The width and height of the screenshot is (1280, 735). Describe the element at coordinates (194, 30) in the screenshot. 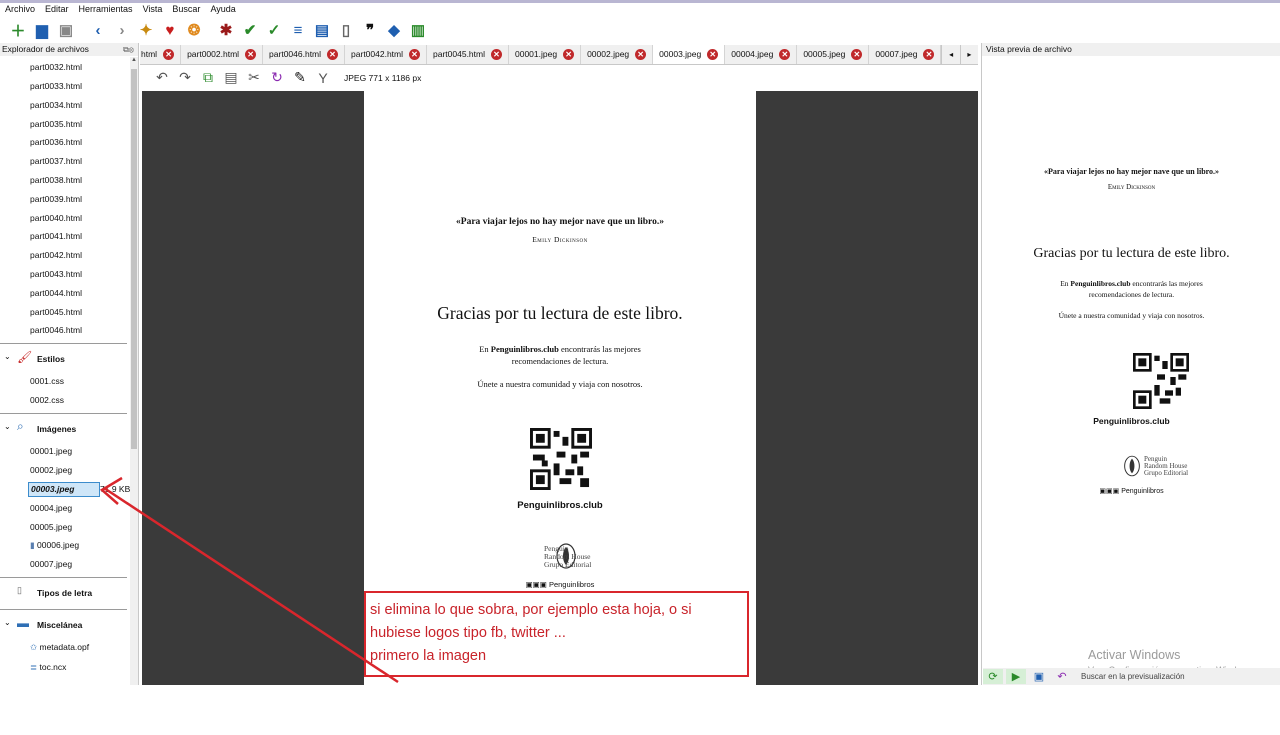

I see `donate-icon: ❂` at that location.